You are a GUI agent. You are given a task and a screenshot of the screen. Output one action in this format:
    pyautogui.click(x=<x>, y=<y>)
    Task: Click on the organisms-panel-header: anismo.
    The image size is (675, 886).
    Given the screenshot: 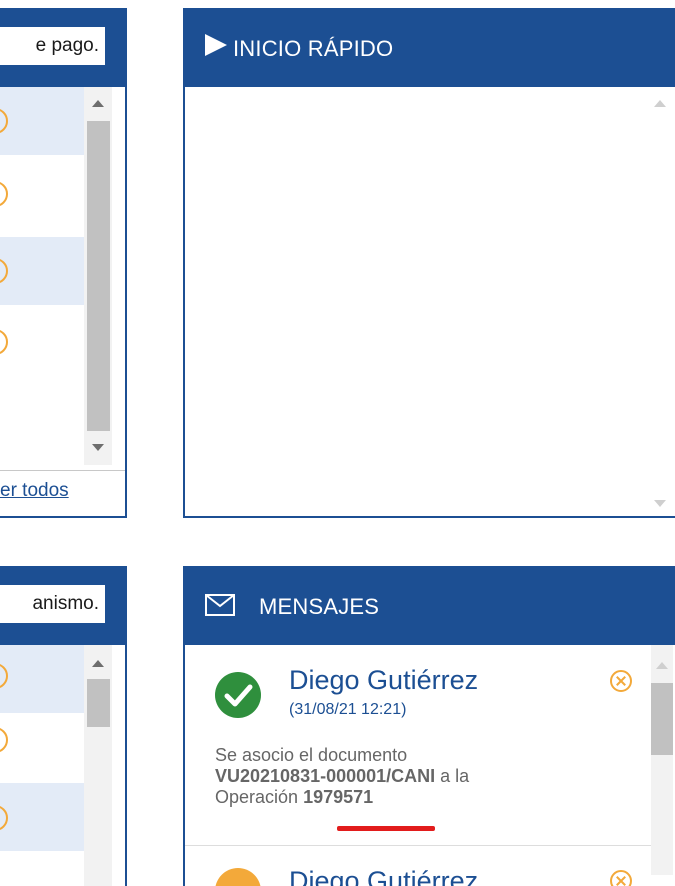 What is the action you would take?
    pyautogui.click(x=62, y=606)
    